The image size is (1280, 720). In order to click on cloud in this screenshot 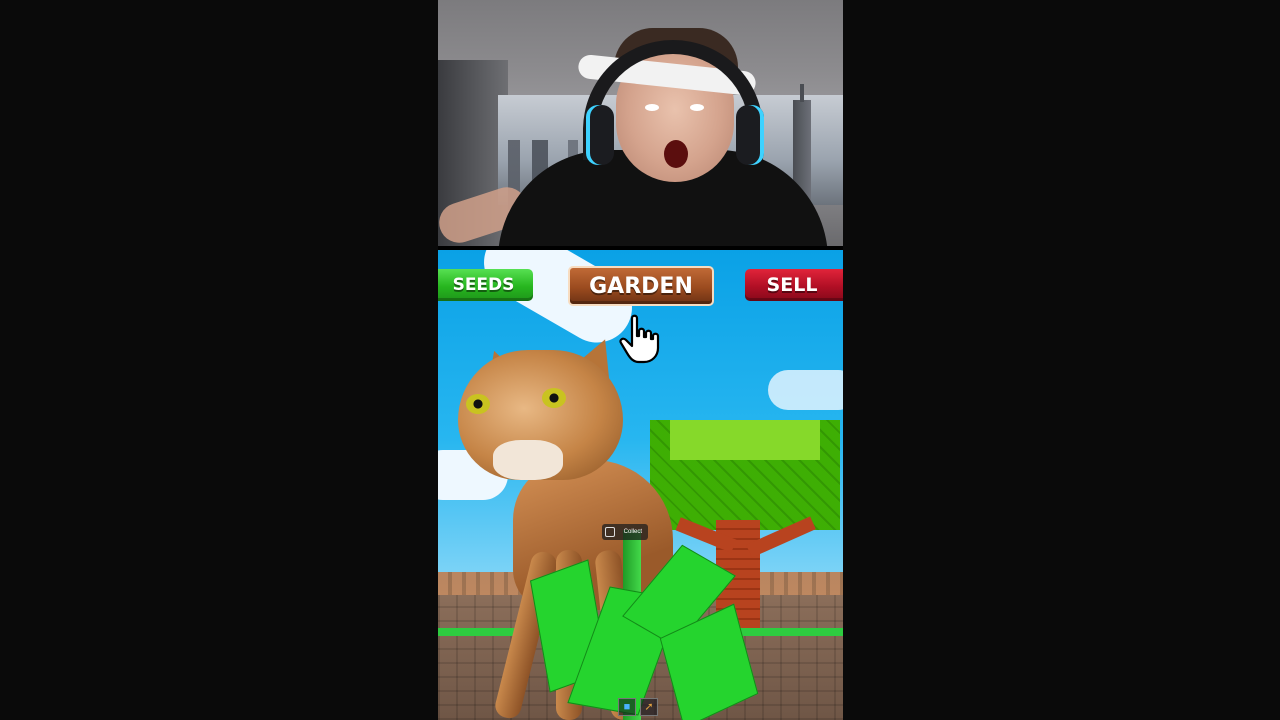, I will do `click(805, 390)`.